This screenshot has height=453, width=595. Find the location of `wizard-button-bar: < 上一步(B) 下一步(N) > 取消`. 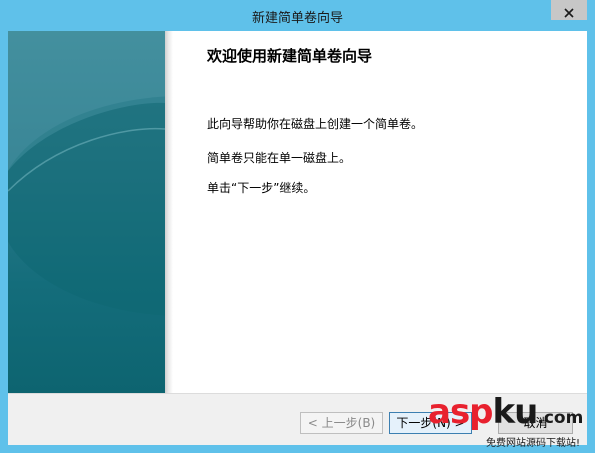

wizard-button-bar: < 上一步(B) 下一步(N) > 取消 is located at coordinates (297, 419).